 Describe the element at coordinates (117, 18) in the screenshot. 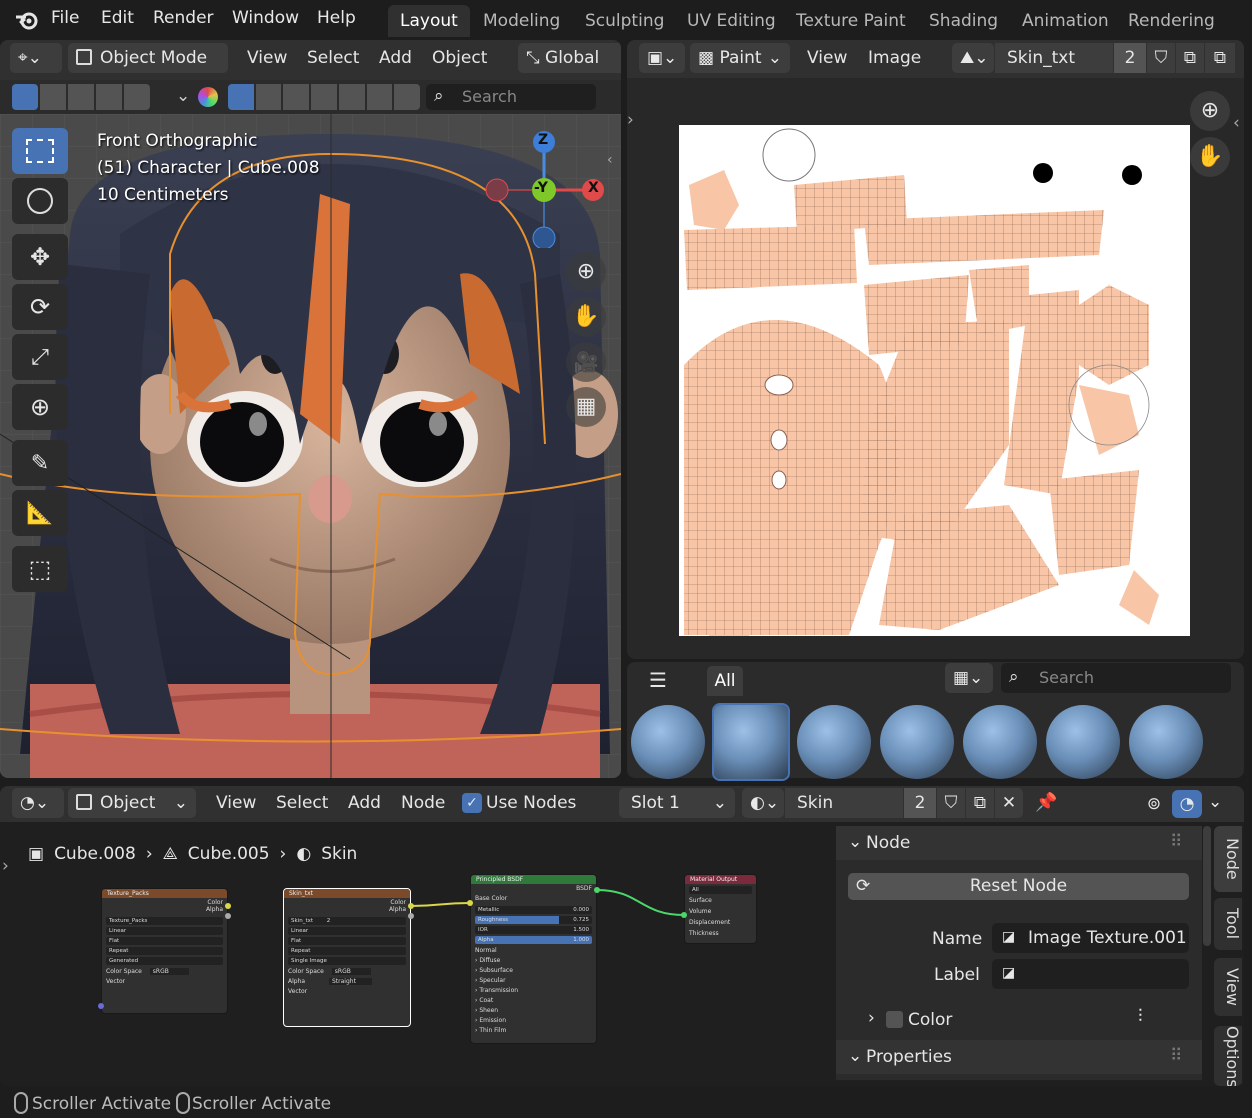

I see `menu-edit: Edit` at that location.